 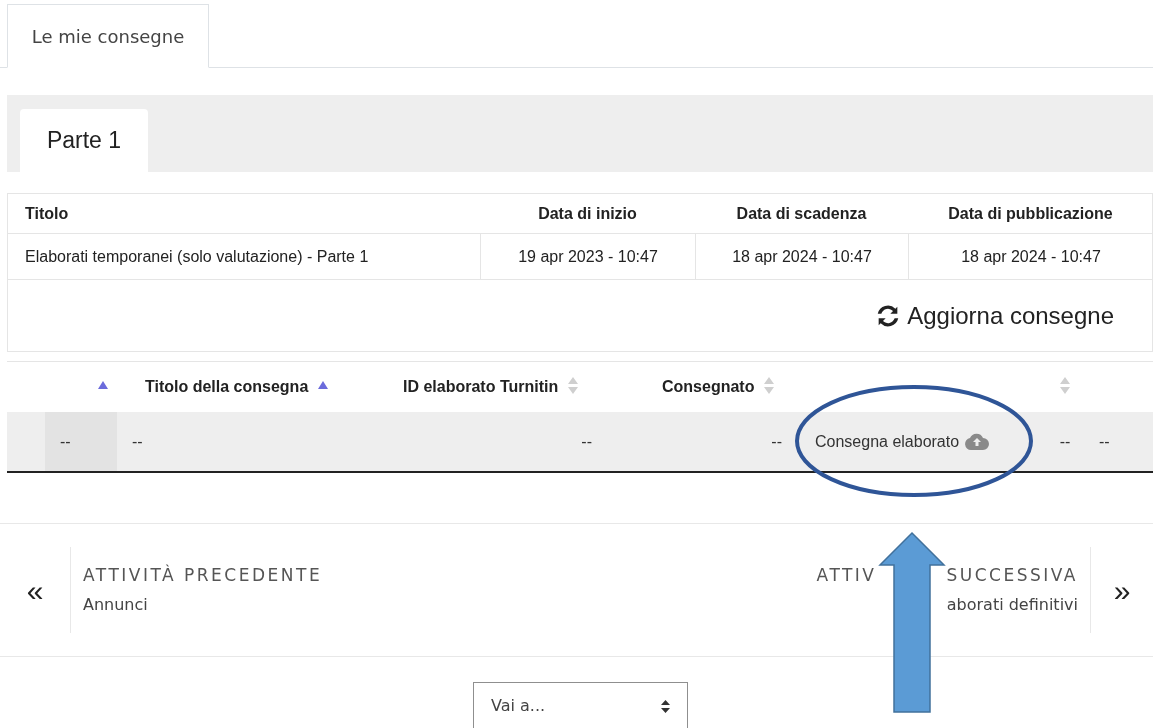 I want to click on column-header: Consegnato, so click(x=708, y=387).